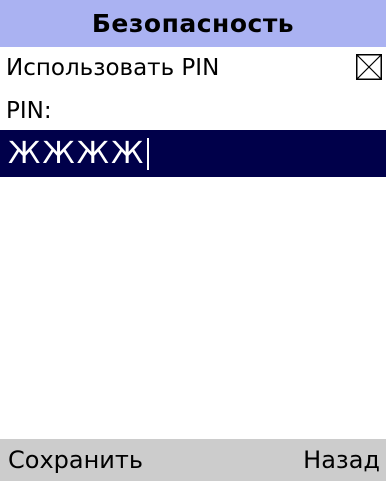 The image size is (386, 481). Describe the element at coordinates (29, 111) in the screenshot. I see `pin-label: PIN:` at that location.